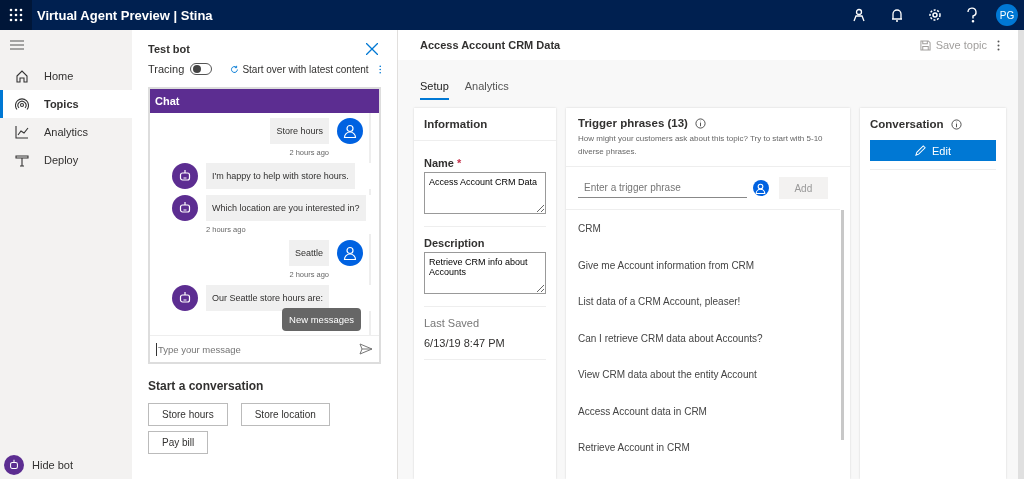 The width and height of the screenshot is (1024, 479). I want to click on suggestion-button: Store location, so click(285, 414).